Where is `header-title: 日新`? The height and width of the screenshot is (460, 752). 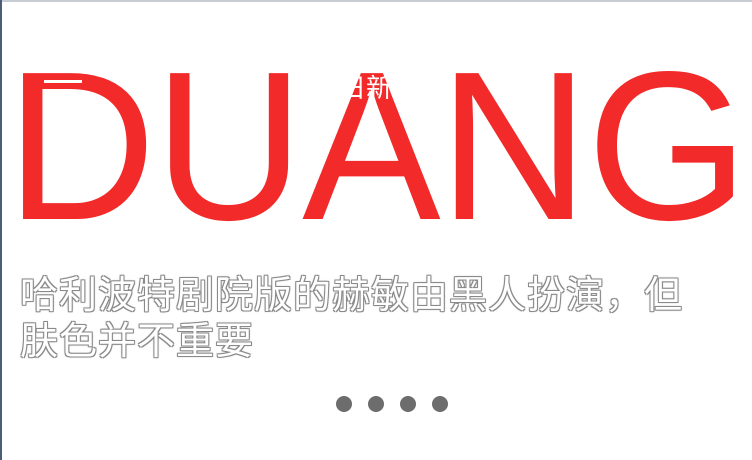
header-title: 日新 is located at coordinates (366, 89).